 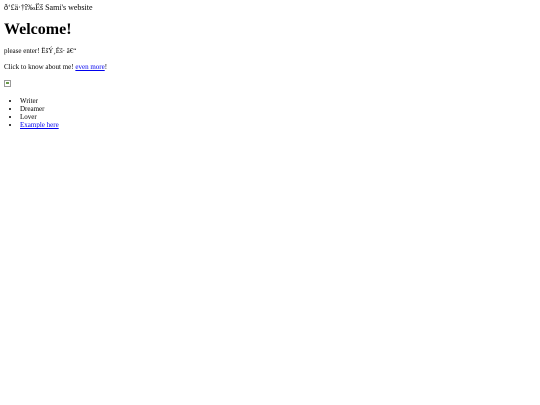 What do you see at coordinates (89, 67) in the screenshot?
I see `even-more-link: even more` at bounding box center [89, 67].